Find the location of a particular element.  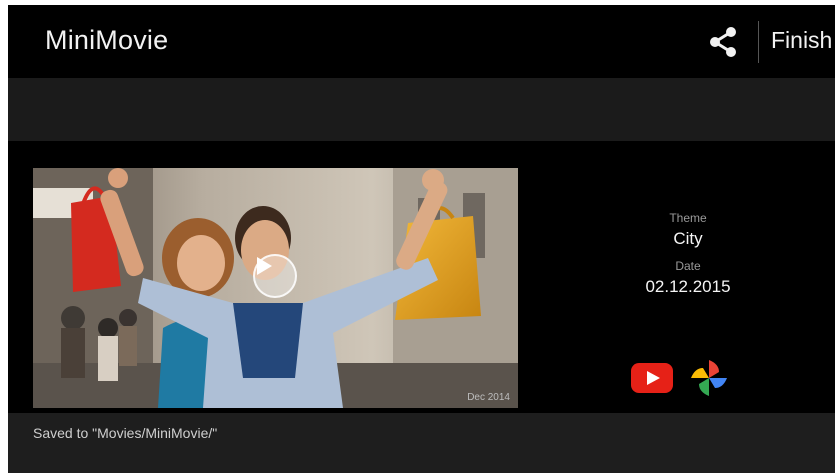

youtube-icon is located at coordinates (652, 378).